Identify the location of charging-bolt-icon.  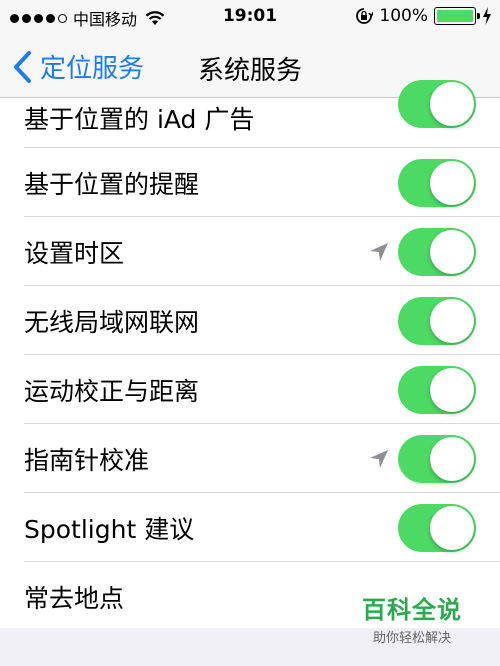
(487, 16).